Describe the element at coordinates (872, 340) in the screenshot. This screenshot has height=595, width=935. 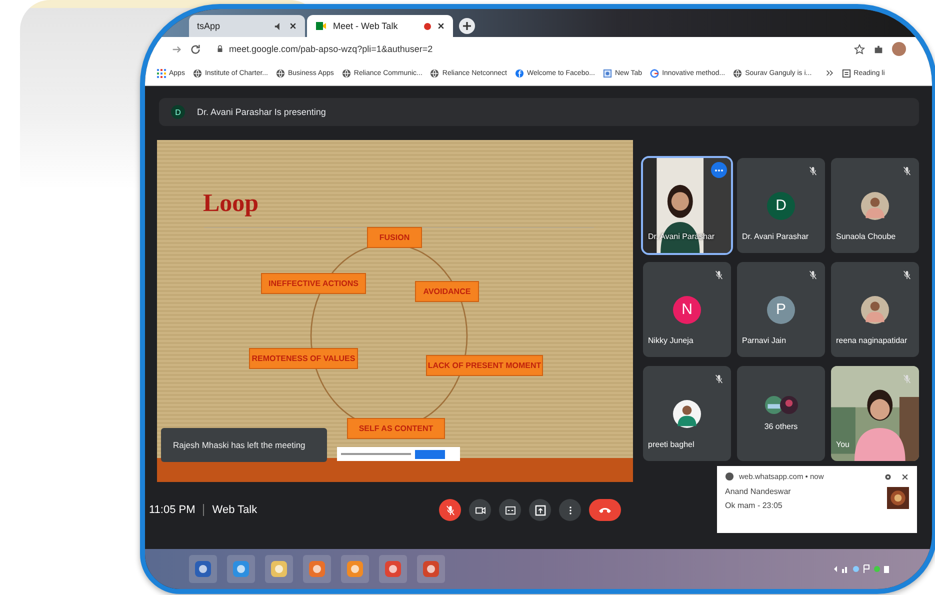
I see `participant-name: reena naginapatidar` at that location.